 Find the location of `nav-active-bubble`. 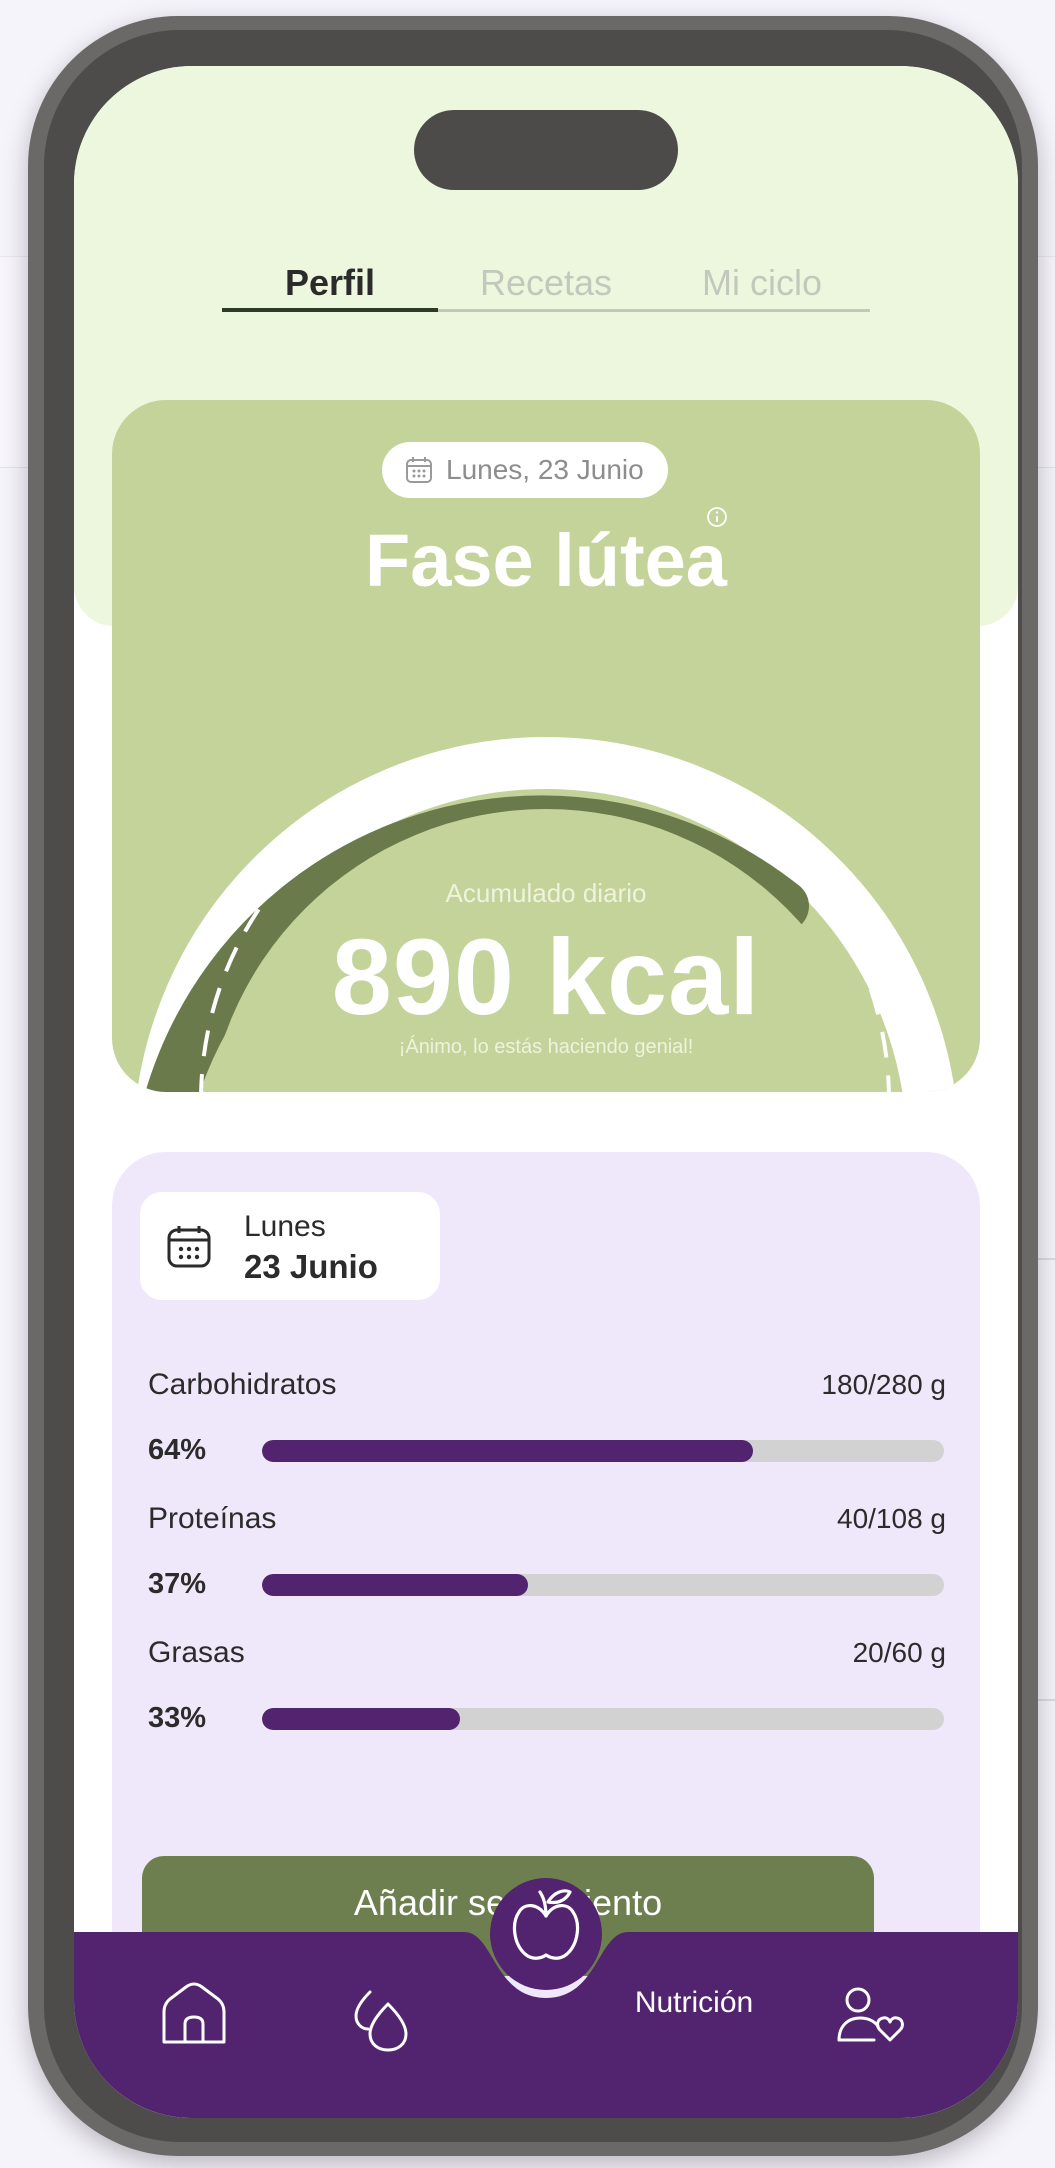

nav-active-bubble is located at coordinates (546, 1934).